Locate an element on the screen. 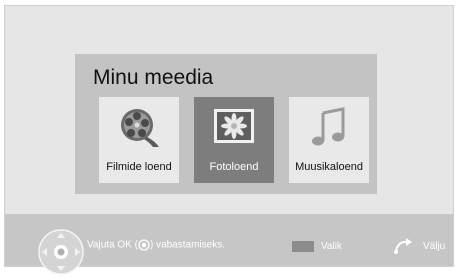 This screenshot has width=456, height=278. tile-label: Muusikaloend is located at coordinates (329, 167).